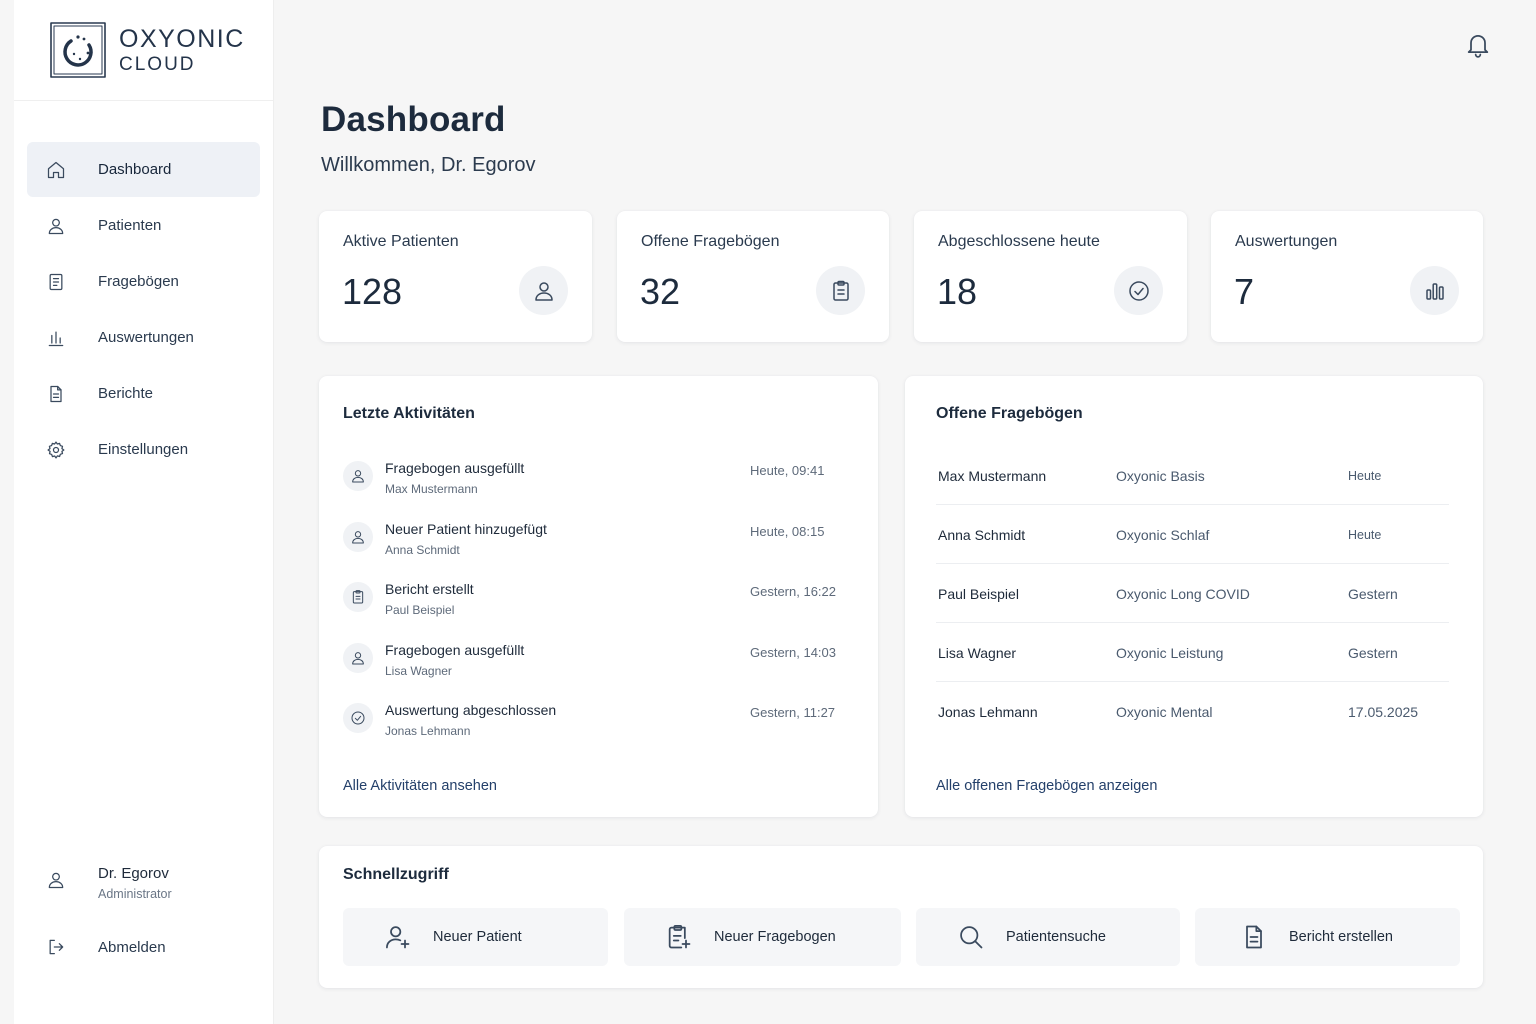 The width and height of the screenshot is (1536, 1024). I want to click on stat-value: 128, so click(372, 291).